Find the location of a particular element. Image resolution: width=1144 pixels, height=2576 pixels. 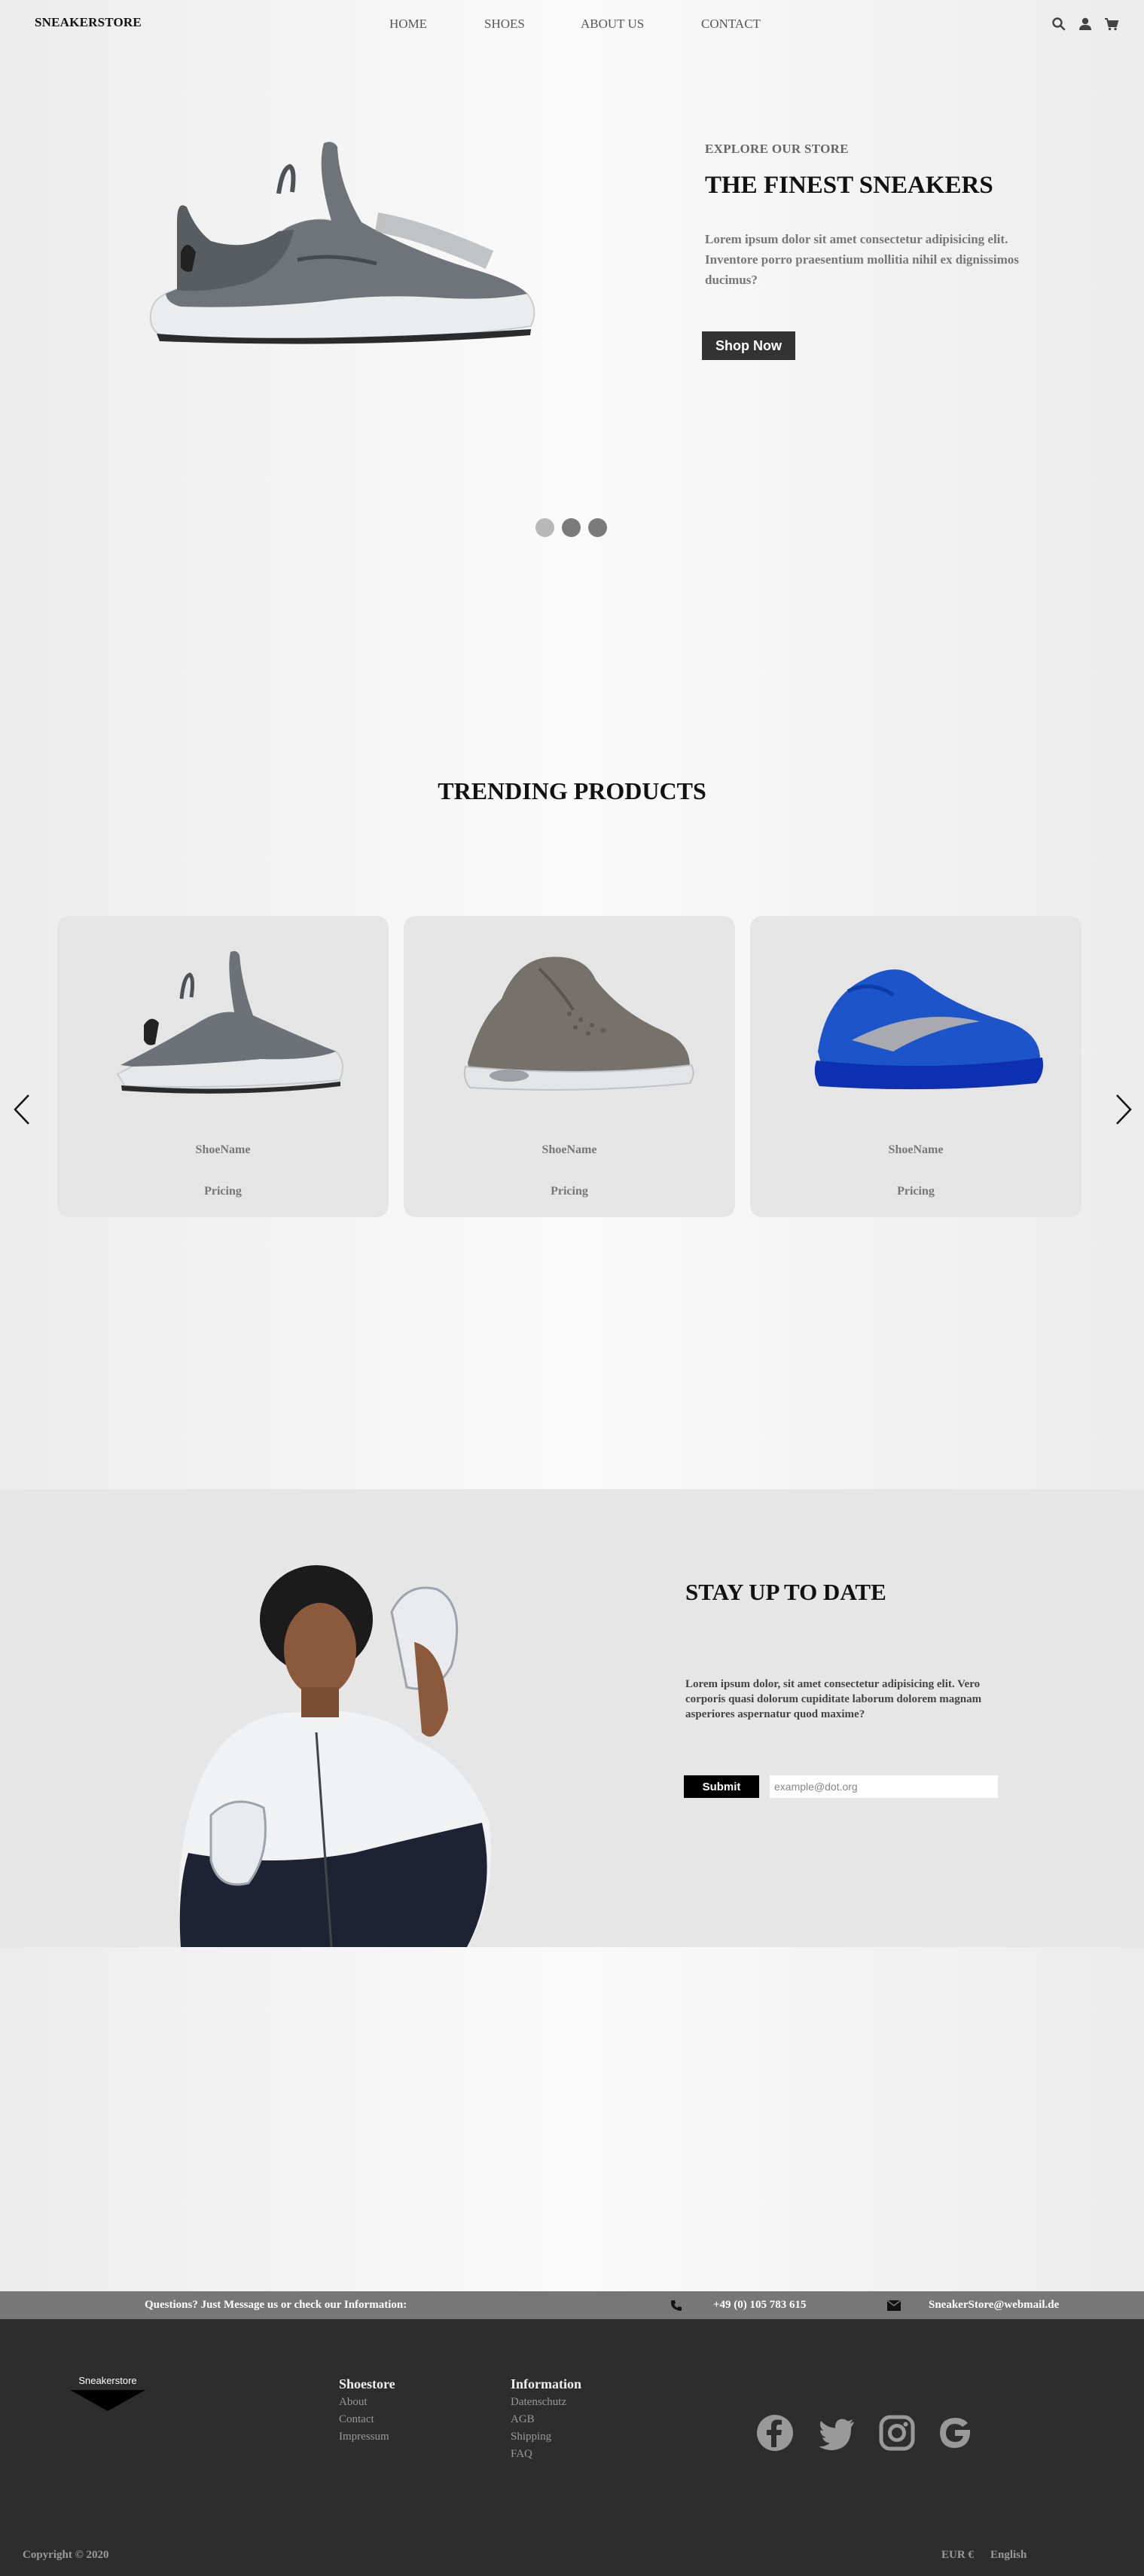

nav-shoes: SHOES is located at coordinates (504, 25).